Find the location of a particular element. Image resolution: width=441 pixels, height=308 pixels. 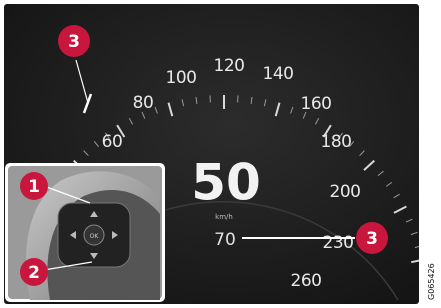

svg-text: OK is located at coordinates (95, 236).